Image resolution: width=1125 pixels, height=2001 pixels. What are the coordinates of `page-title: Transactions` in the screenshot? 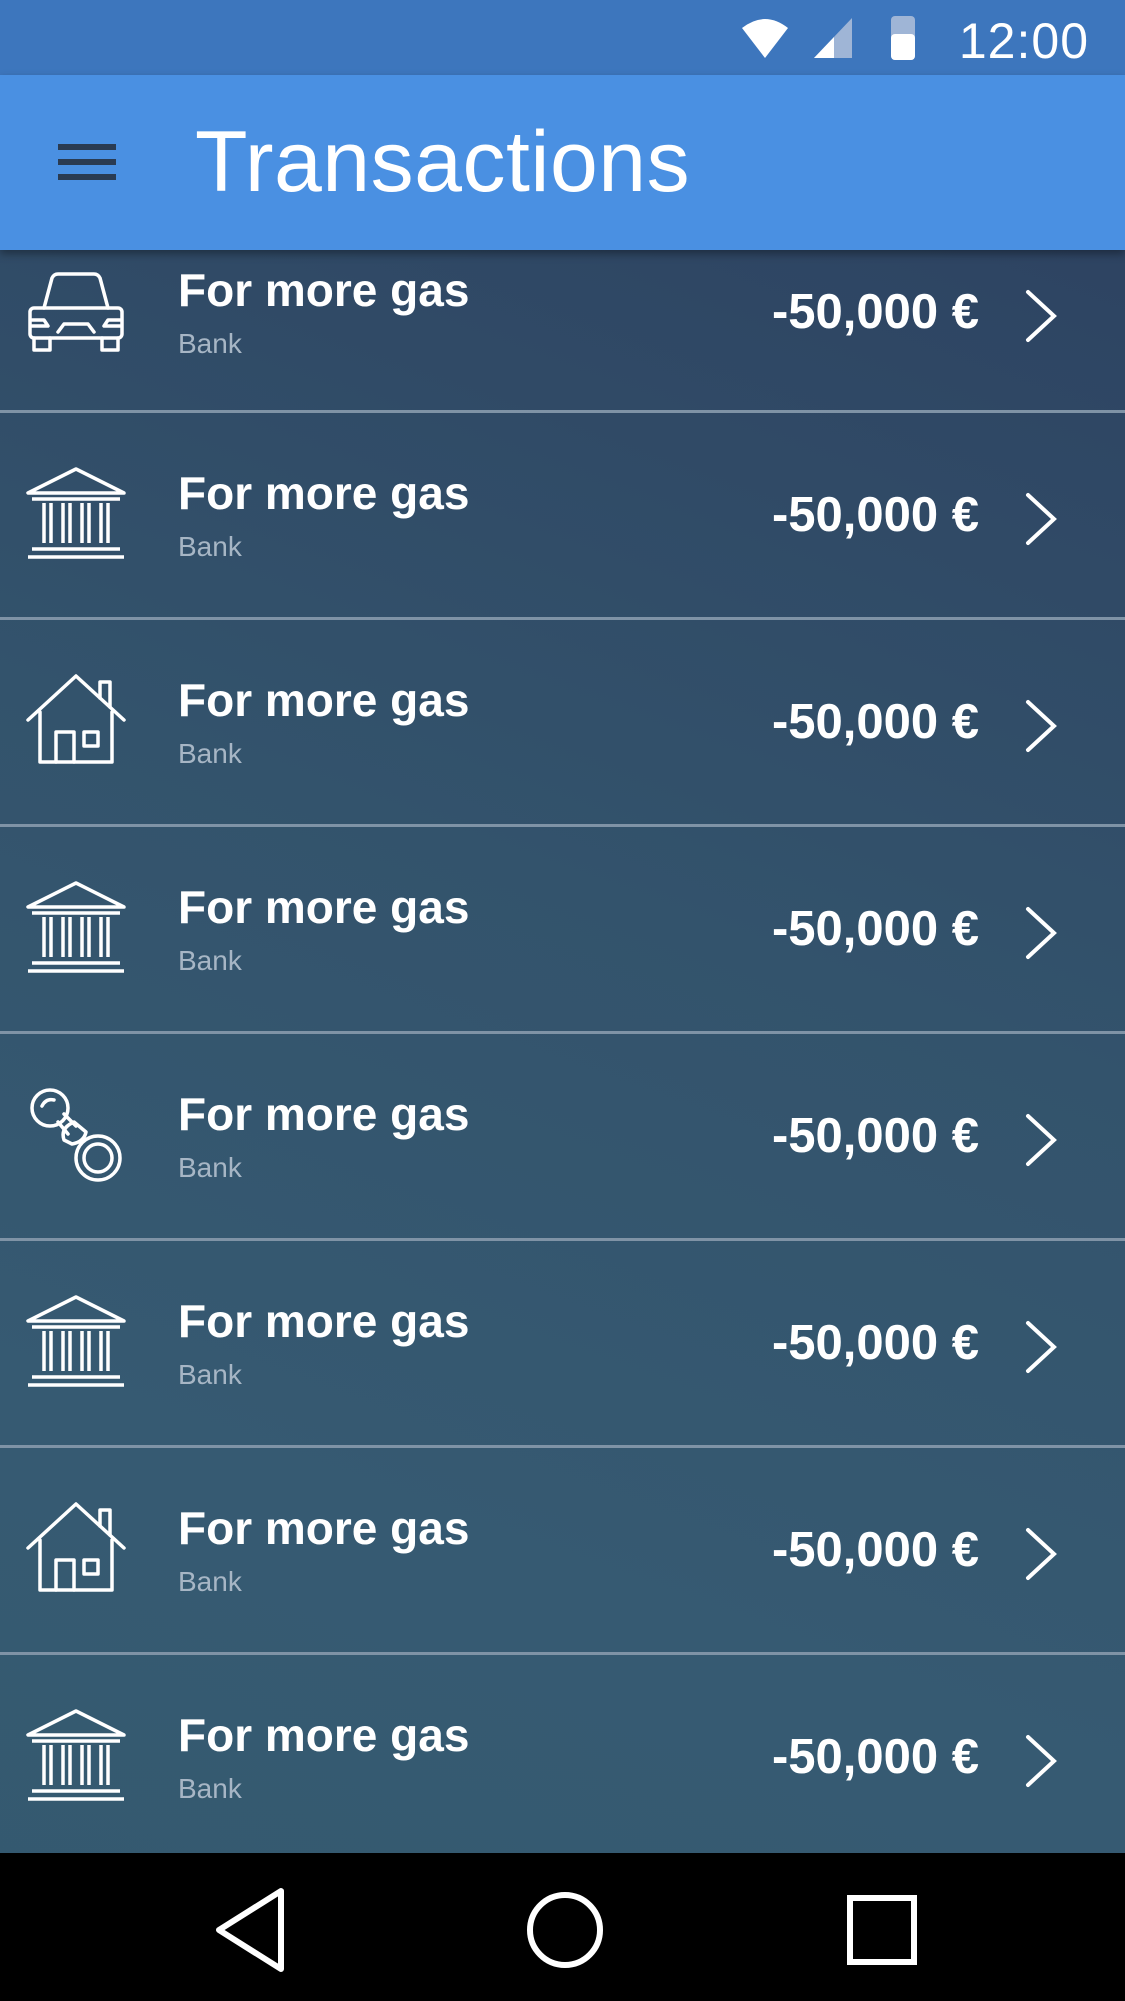 It's located at (443, 162).